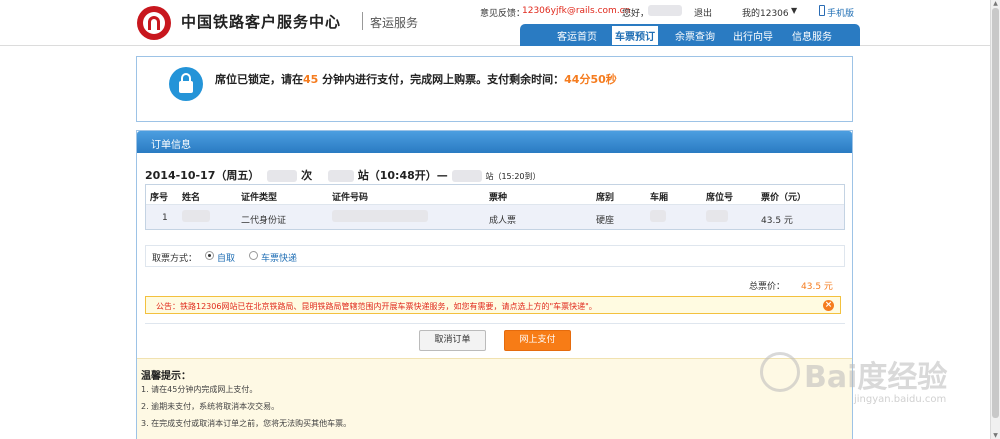 Image resolution: width=1000 pixels, height=439 pixels. What do you see at coordinates (264, 221) in the screenshot?
I see `row-id-type: 二代身份证` at bounding box center [264, 221].